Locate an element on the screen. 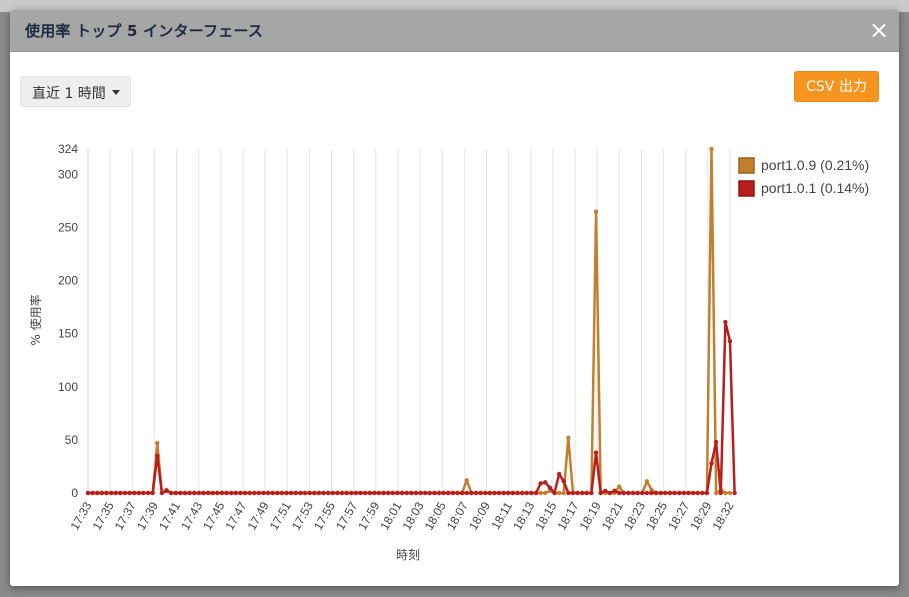  x-tick-label: 17:57 is located at coordinates (346, 515).